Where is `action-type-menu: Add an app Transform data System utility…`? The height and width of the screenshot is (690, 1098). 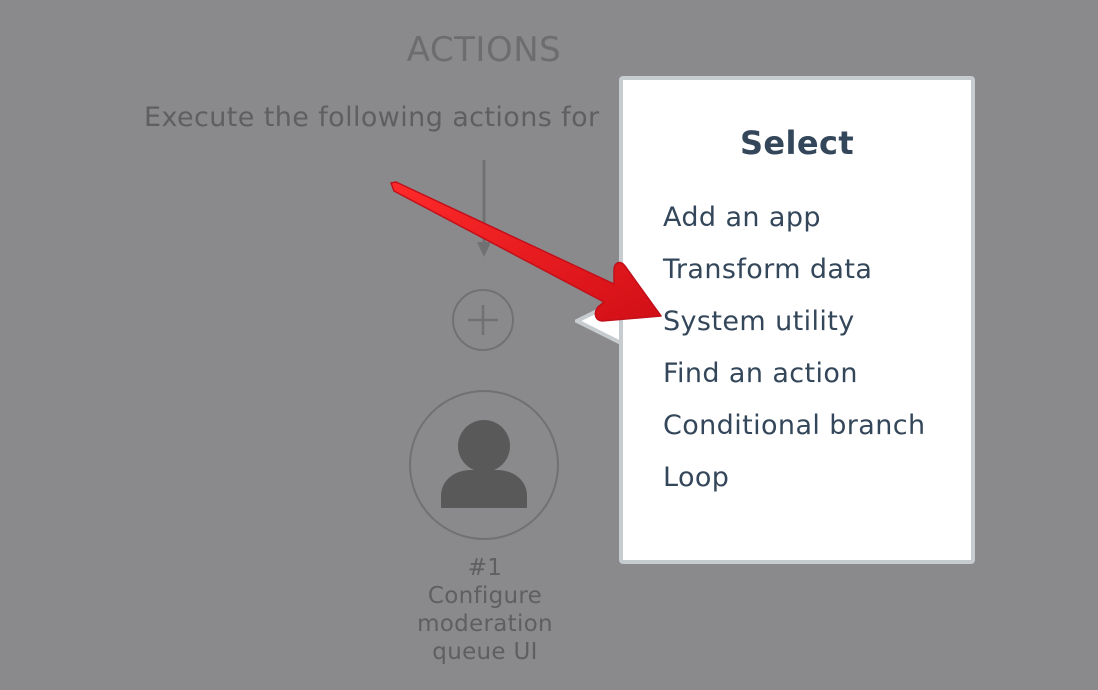
action-type-menu: Add an app Transform data System utility… is located at coordinates (794, 350).